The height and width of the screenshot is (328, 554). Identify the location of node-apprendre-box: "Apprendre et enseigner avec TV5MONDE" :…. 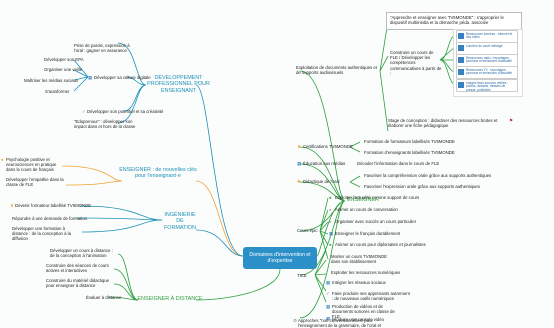
(454, 21).